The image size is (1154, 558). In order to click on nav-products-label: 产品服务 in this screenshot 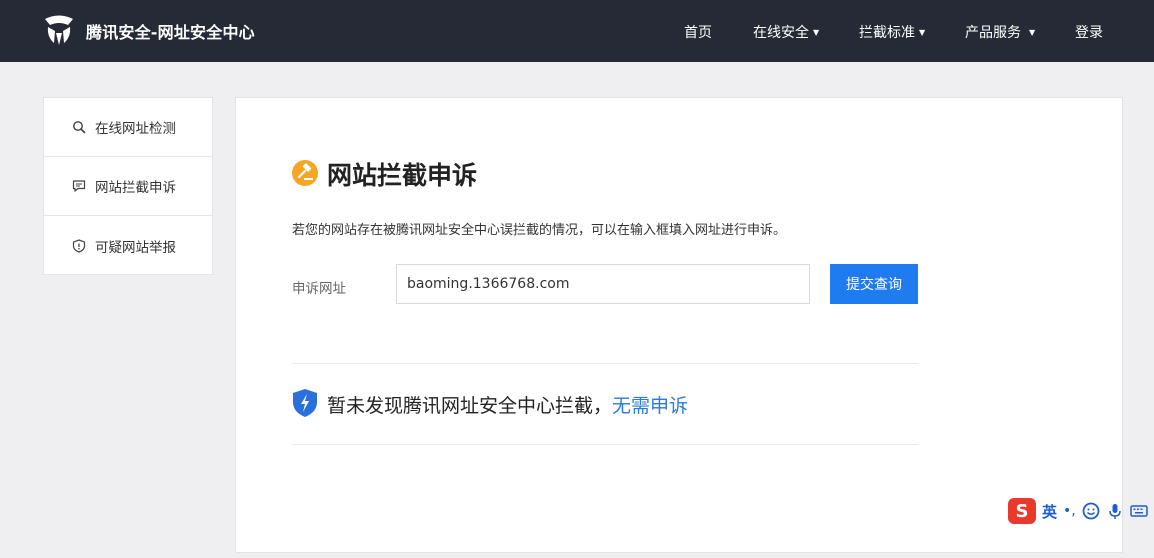, I will do `click(993, 33)`.